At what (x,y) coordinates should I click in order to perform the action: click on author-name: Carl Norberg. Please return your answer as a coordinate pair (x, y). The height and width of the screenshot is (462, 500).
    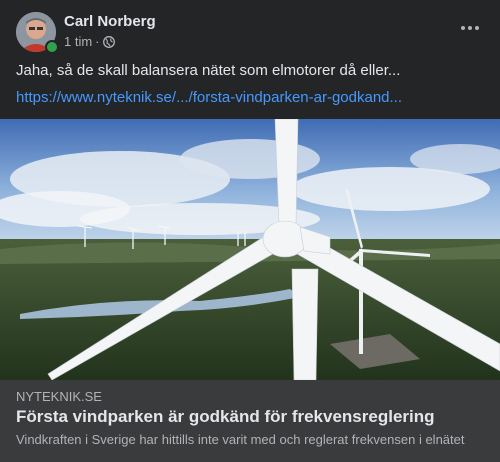
    Looking at the image, I should click on (110, 21).